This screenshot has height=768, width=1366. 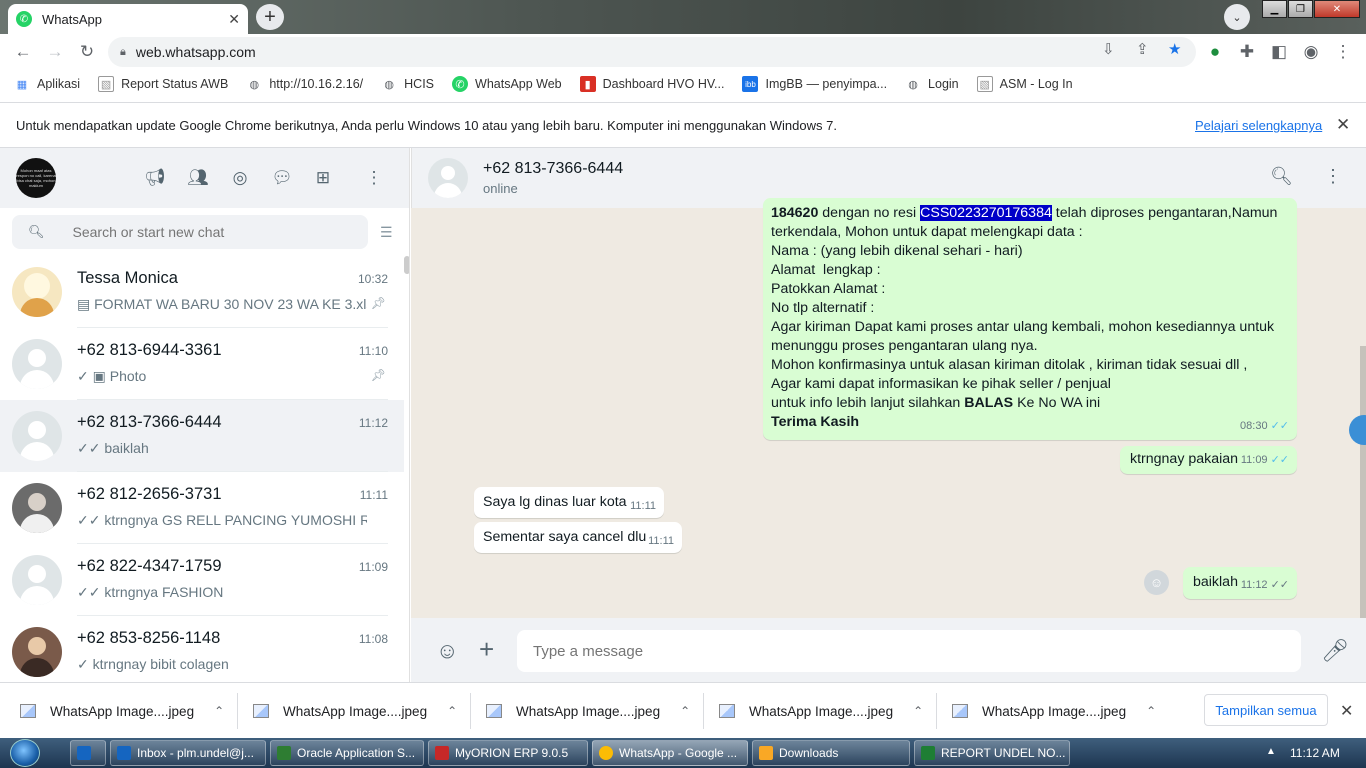 I want to click on status-icon: ◎, so click(x=240, y=178).